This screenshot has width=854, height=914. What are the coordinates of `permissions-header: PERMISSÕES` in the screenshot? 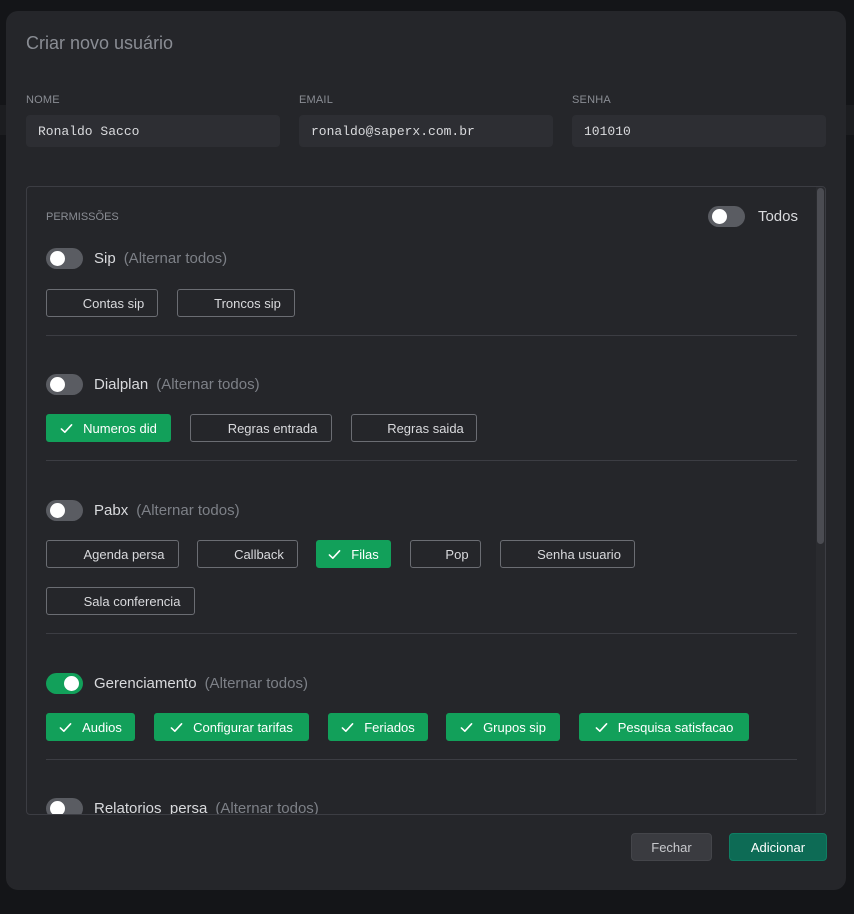 It's located at (82, 217).